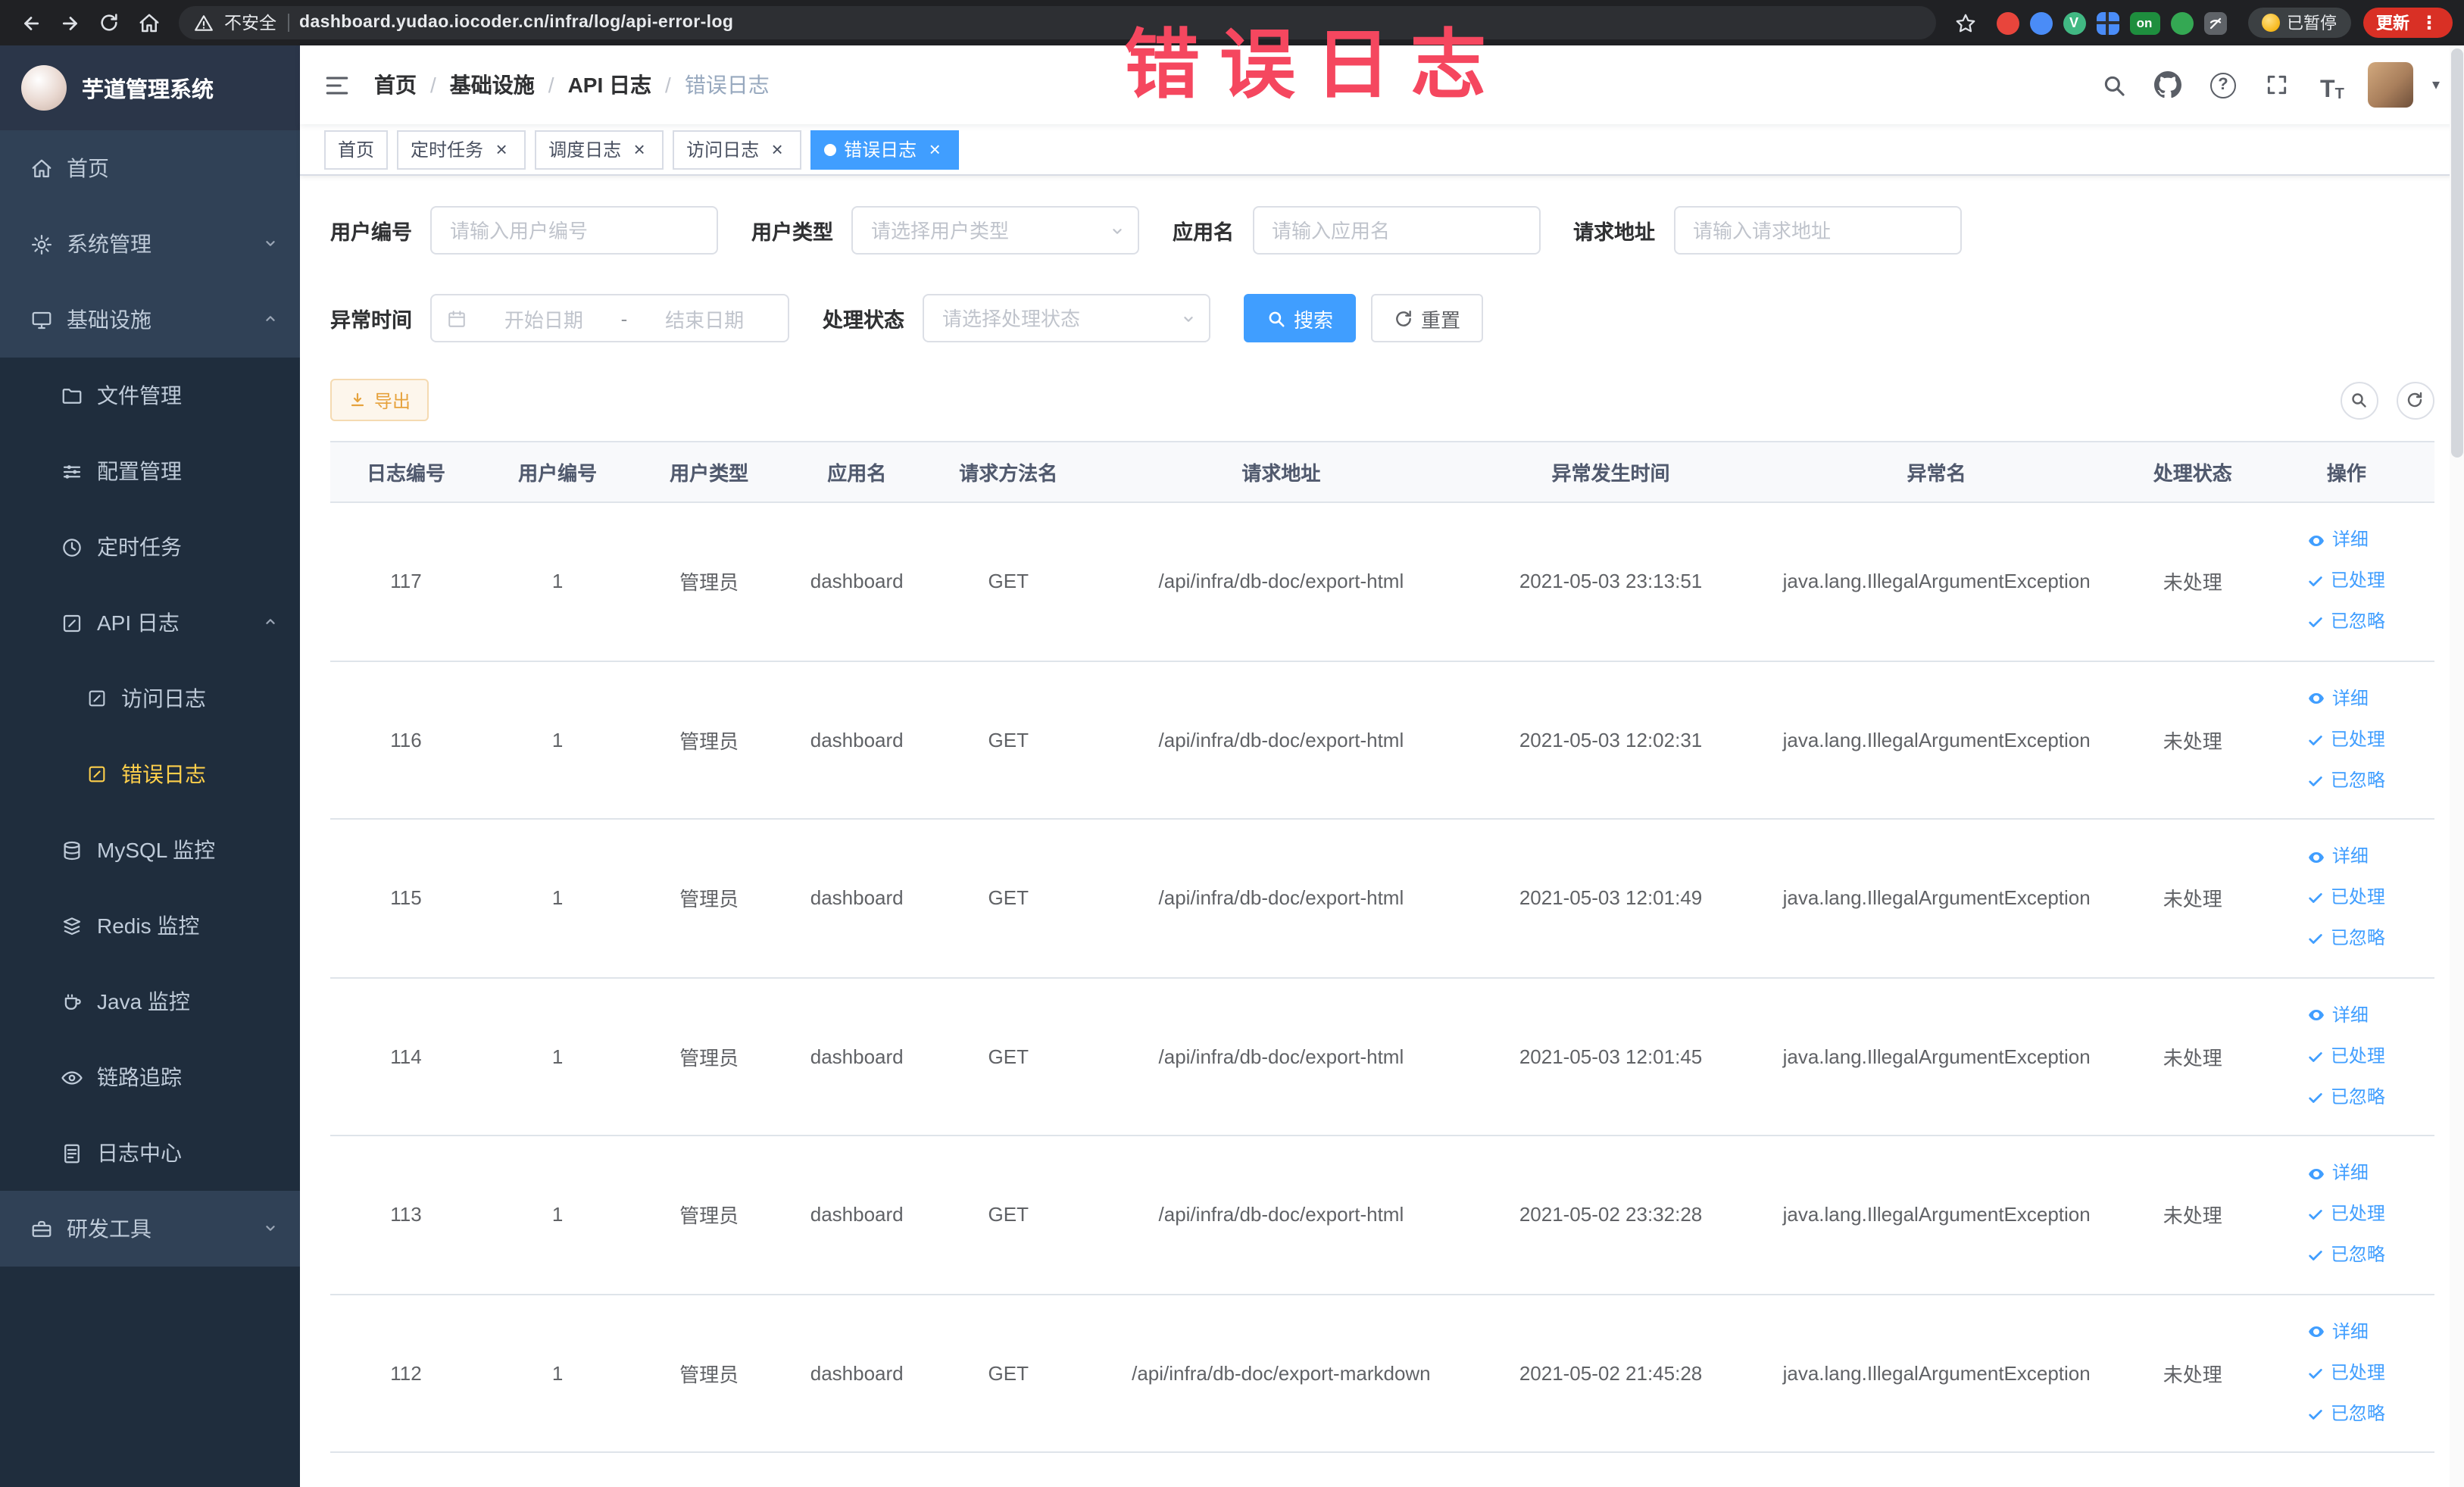  Describe the element at coordinates (395, 85) in the screenshot. I see `breadcrumb-item: 首页` at that location.